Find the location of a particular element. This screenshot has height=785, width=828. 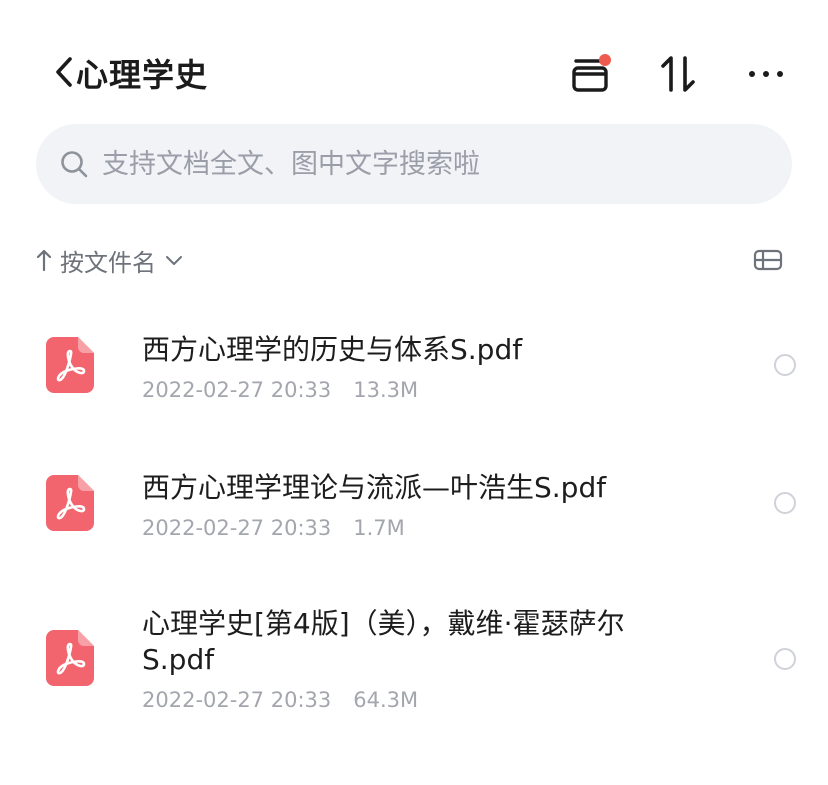

back-button is located at coordinates (64, 72).